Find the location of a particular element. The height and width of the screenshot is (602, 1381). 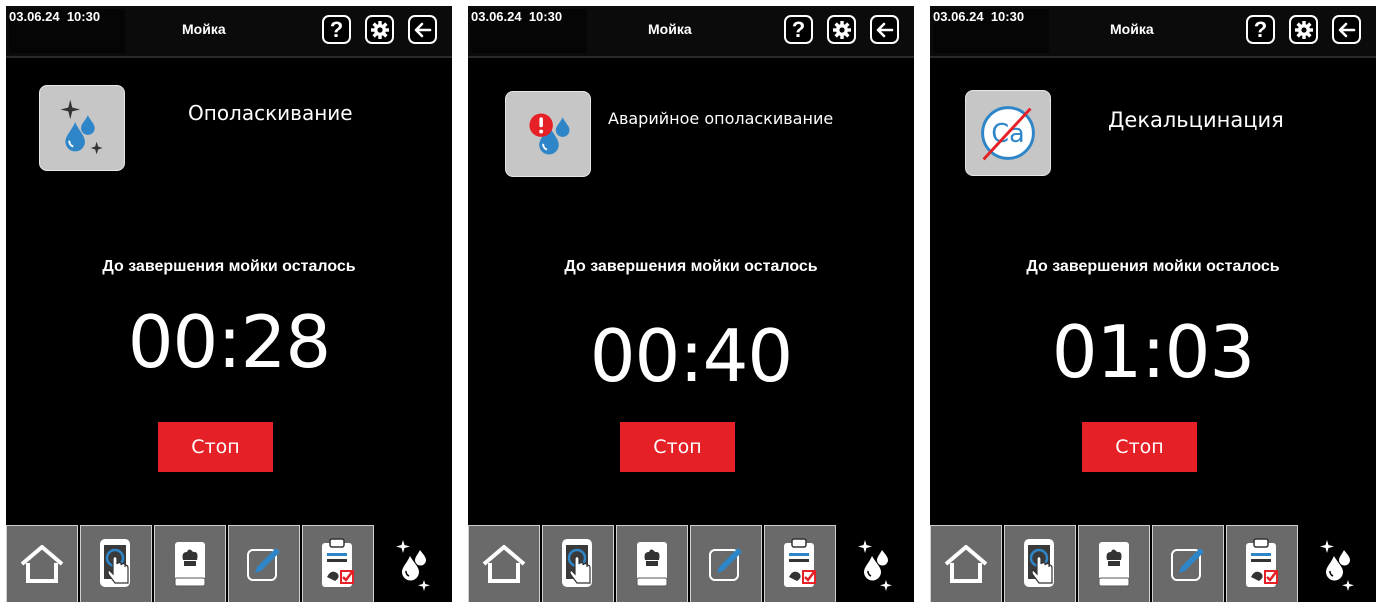

emergency-rinse-icon is located at coordinates (549, 134).